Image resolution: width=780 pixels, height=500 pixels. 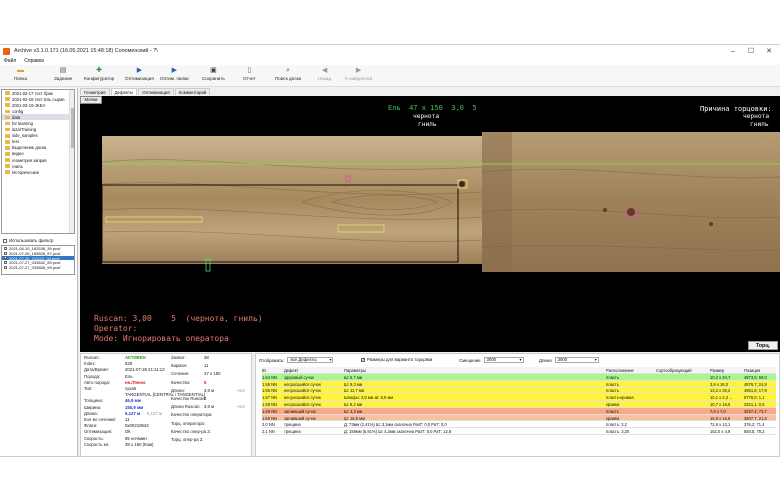 I want to click on column-header: ID, so click(x=264, y=370).